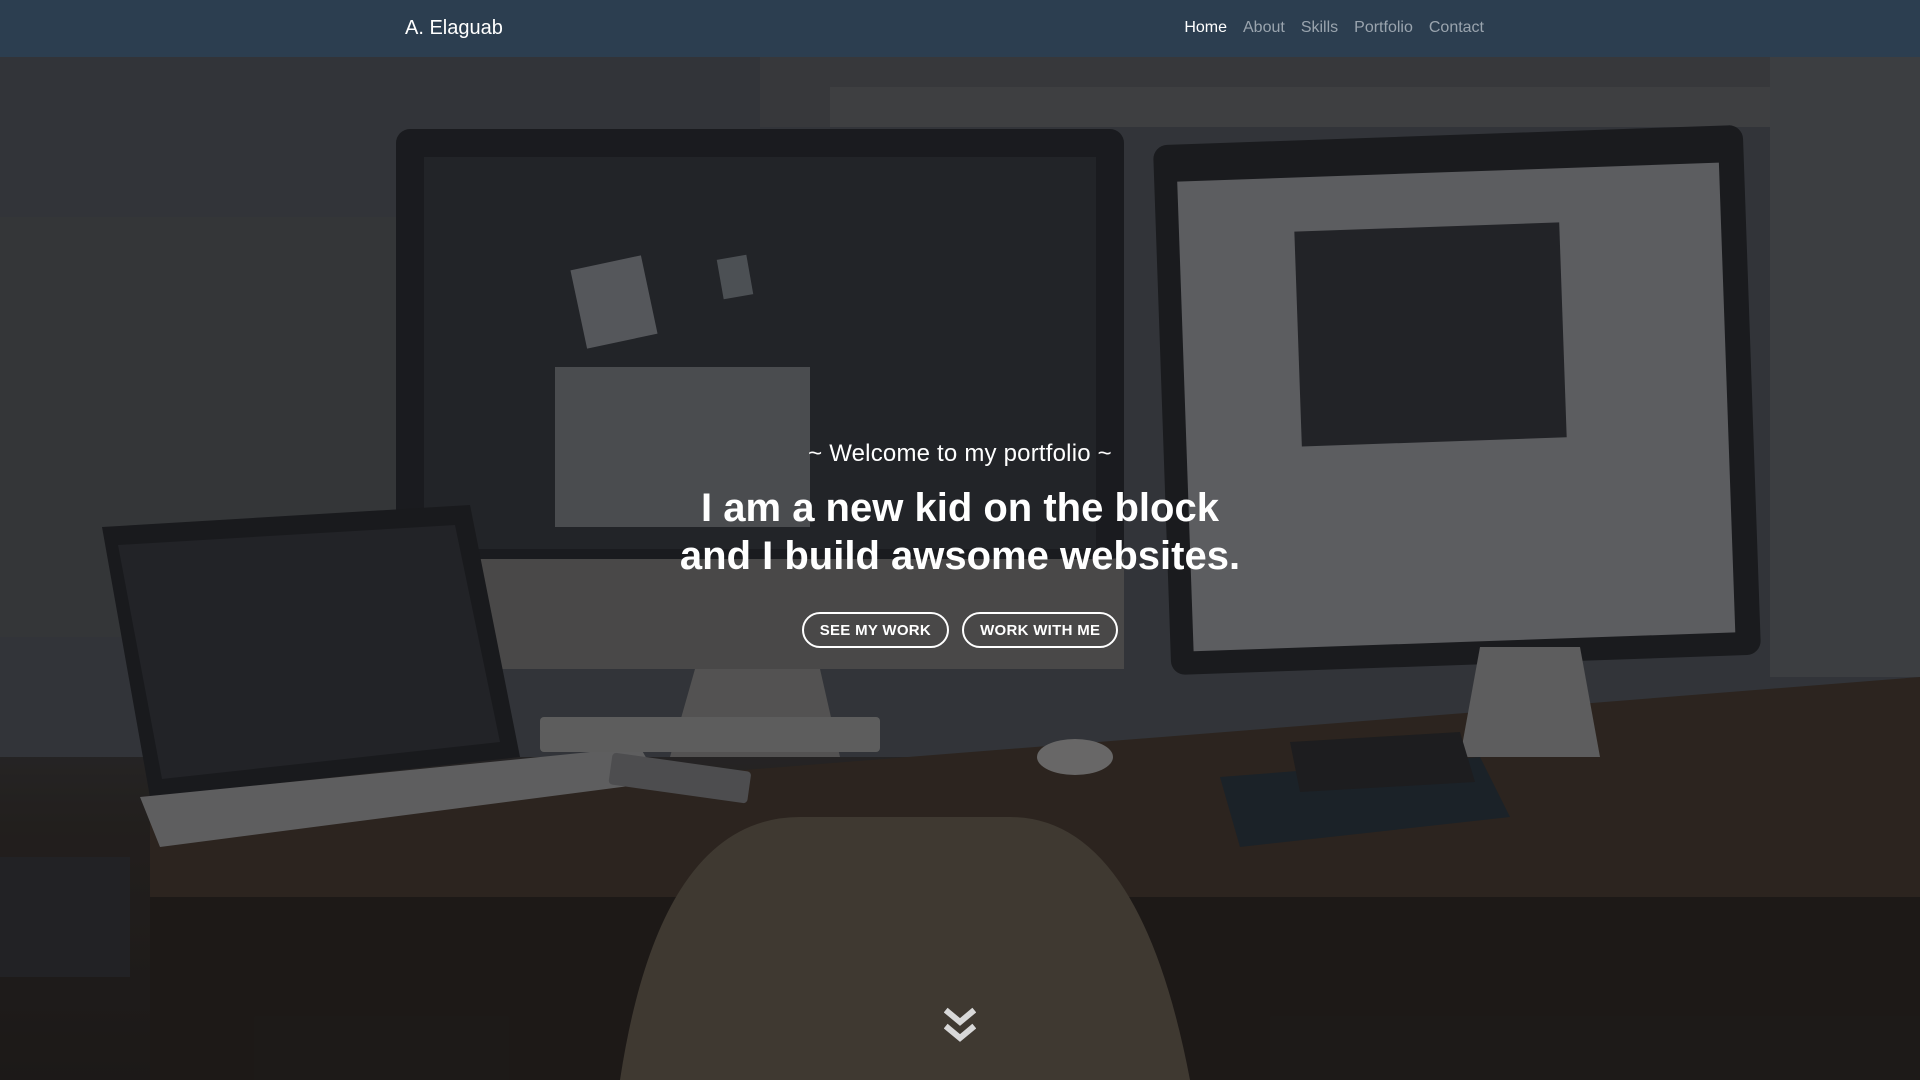 This screenshot has height=1080, width=1920. I want to click on nav-menu: Home About Skills Portfolio Contact, so click(1334, 28).